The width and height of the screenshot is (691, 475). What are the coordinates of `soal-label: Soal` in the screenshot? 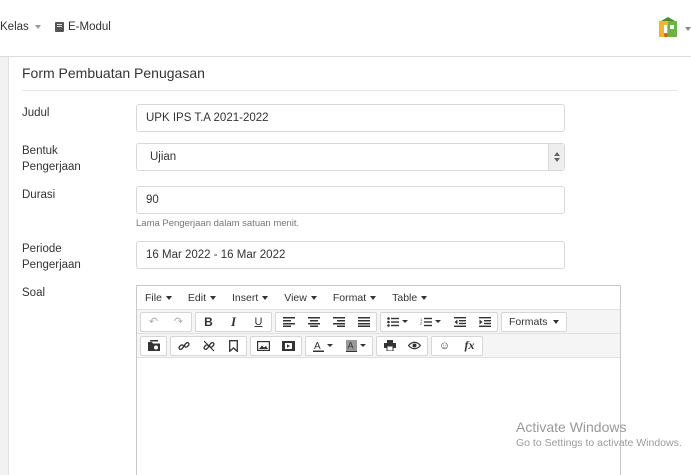 It's located at (34, 293).